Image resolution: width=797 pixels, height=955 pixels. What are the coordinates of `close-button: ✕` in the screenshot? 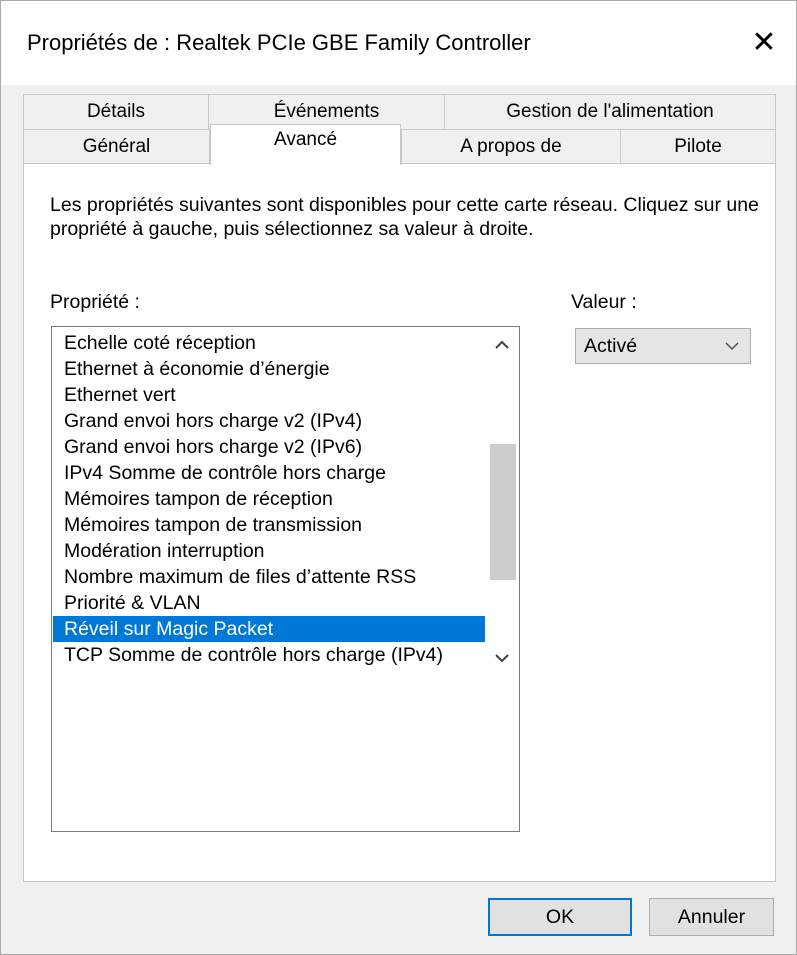 It's located at (764, 43).